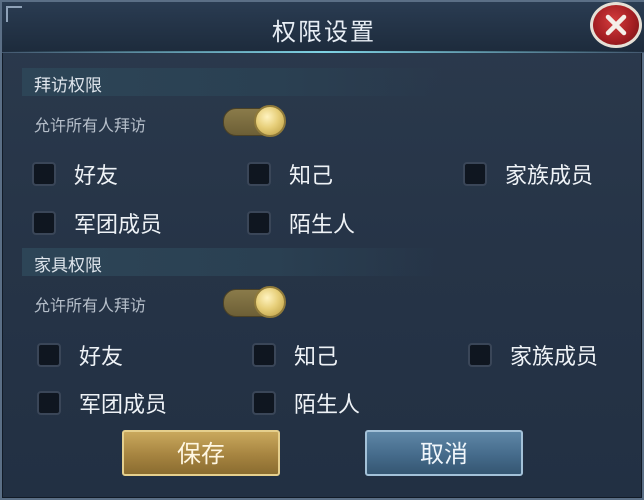 Image resolution: width=644 pixels, height=500 pixels. Describe the element at coordinates (90, 305) in the screenshot. I see `allow-all-furniture-label: 允许所有人拜访` at that location.